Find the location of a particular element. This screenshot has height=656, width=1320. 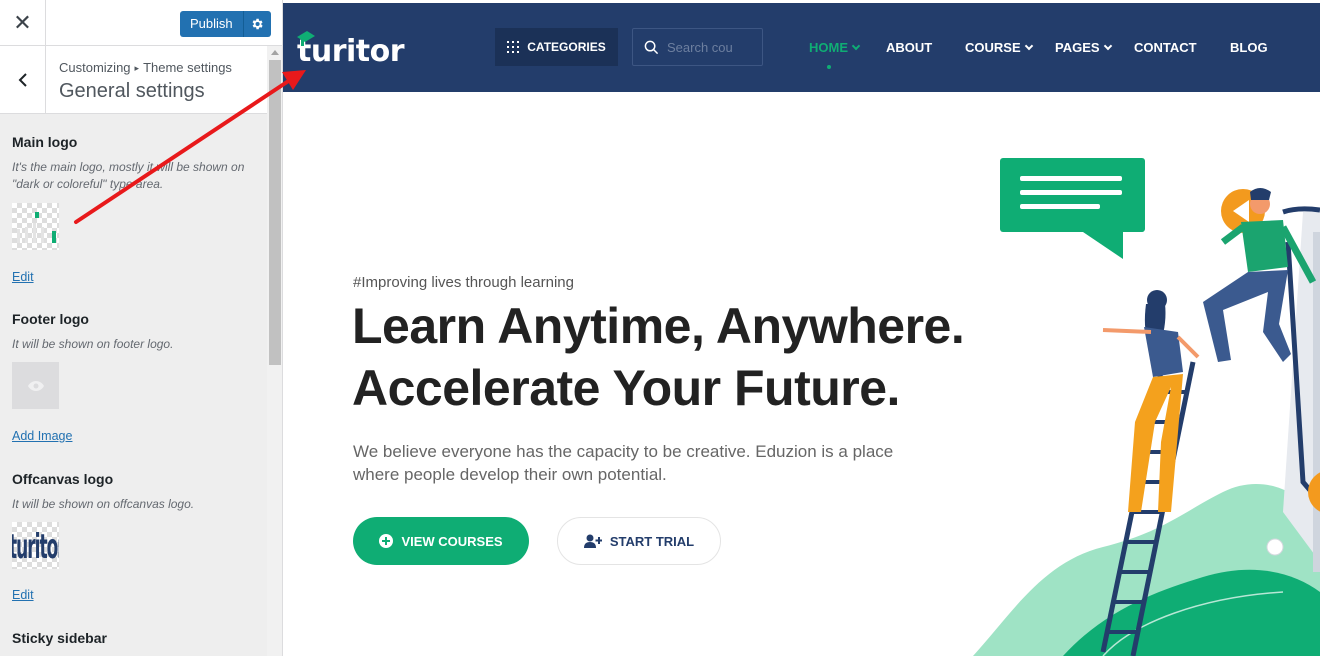

back-button is located at coordinates (23, 80).